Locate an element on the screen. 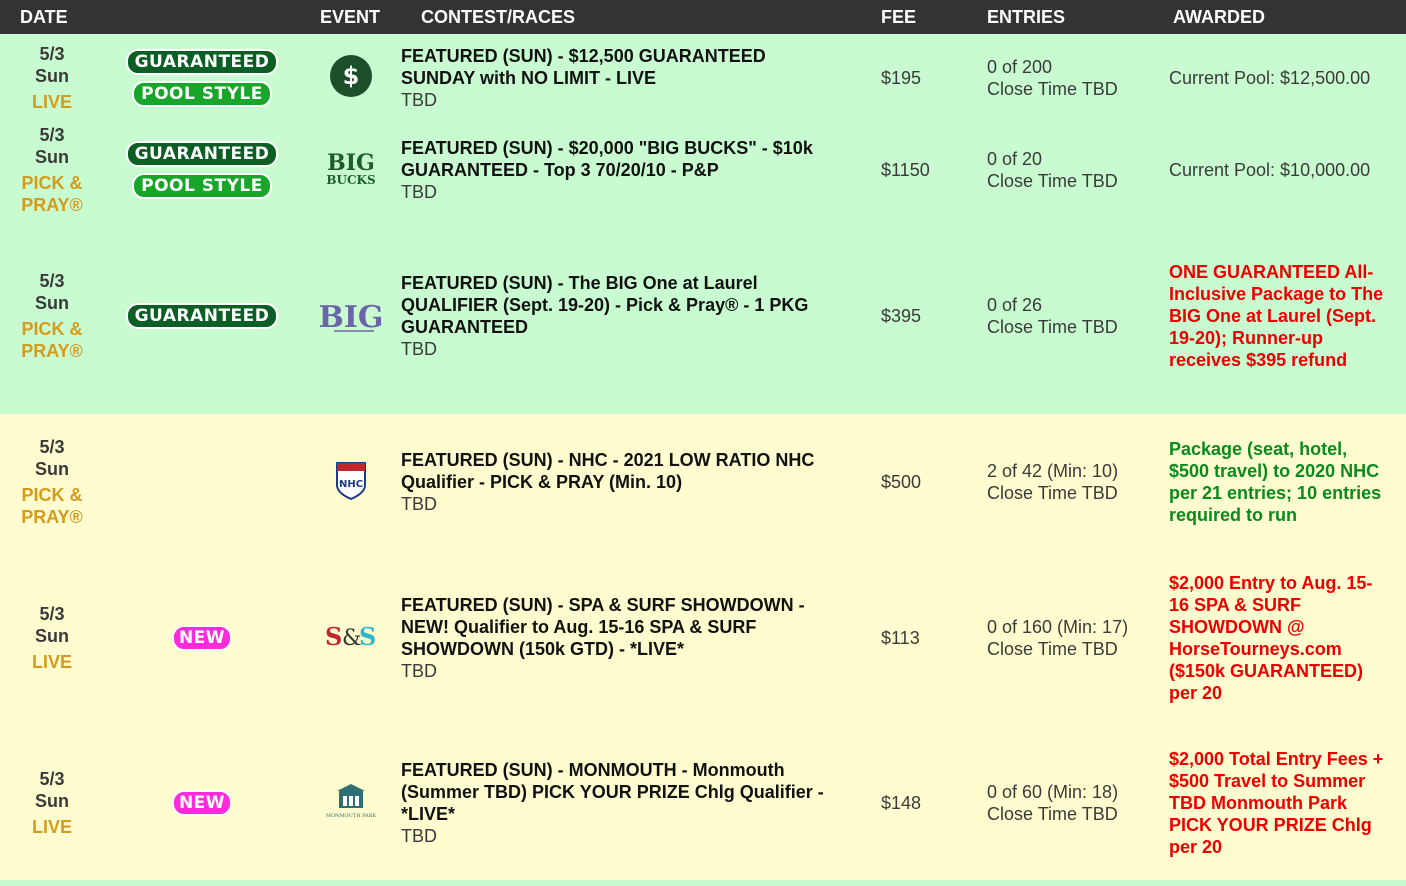  awarded-cell: Current Pool: $12,500.00 is located at coordinates (1279, 78).